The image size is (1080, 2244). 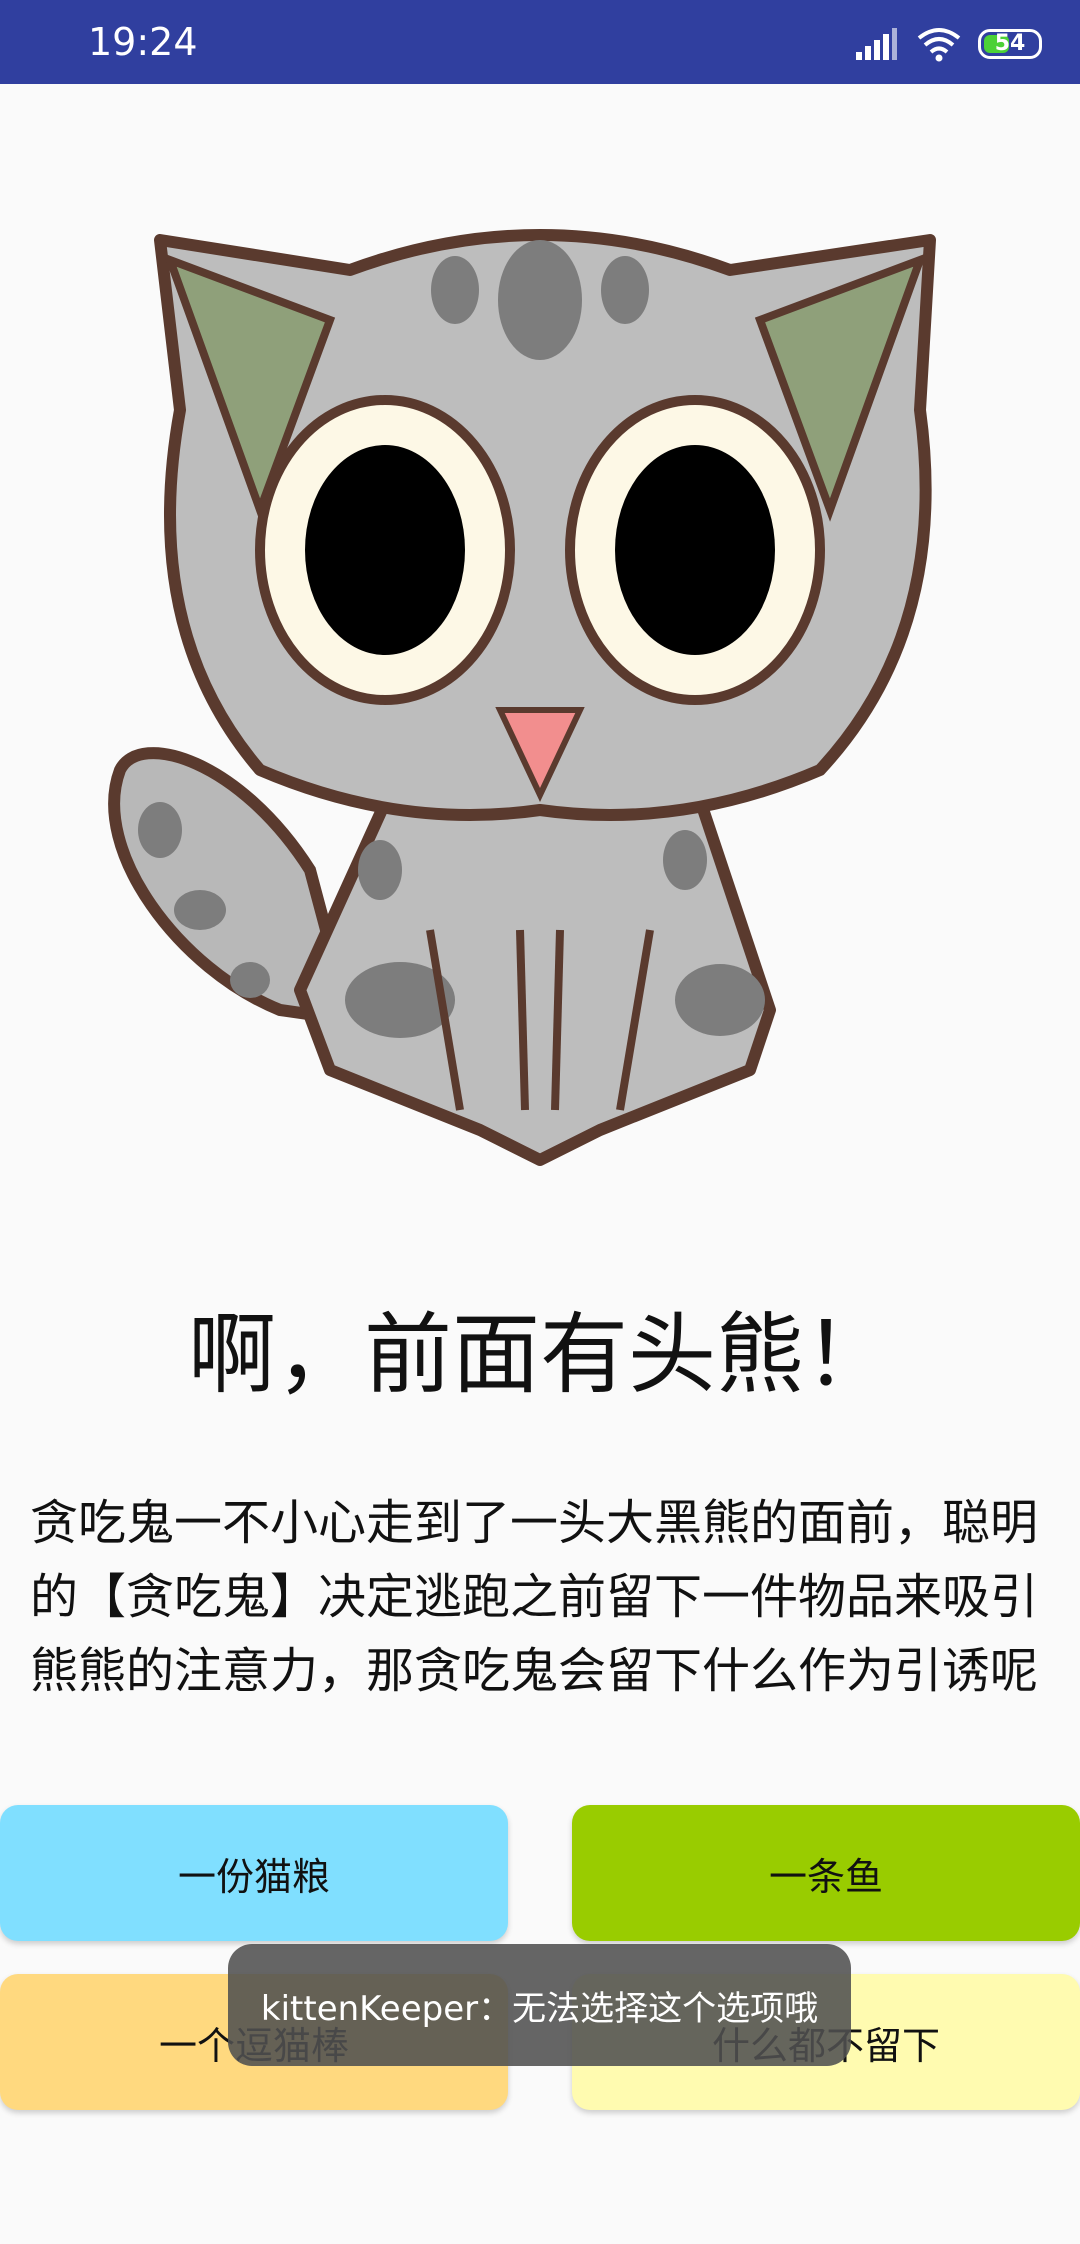 I want to click on choice-button-cat-food: 一份猫粮, so click(x=254, y=1873).